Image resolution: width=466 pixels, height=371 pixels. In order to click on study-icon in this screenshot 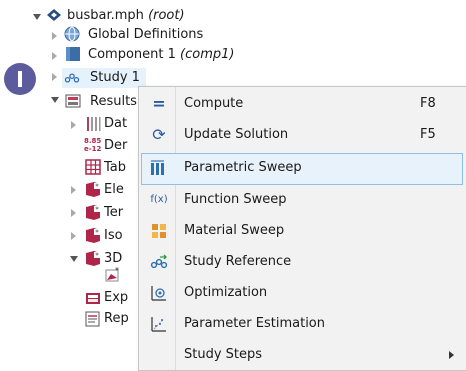, I will do `click(72, 78)`.